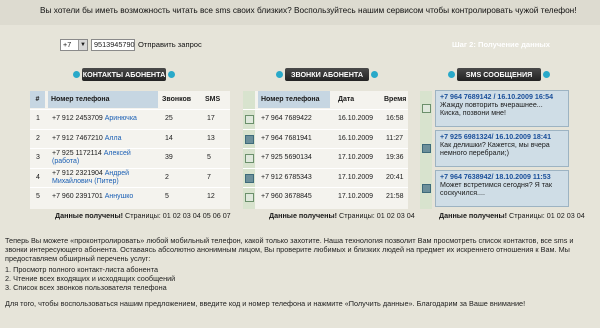  I want to click on contact-phone: +7 925 1172114, so click(78, 153).